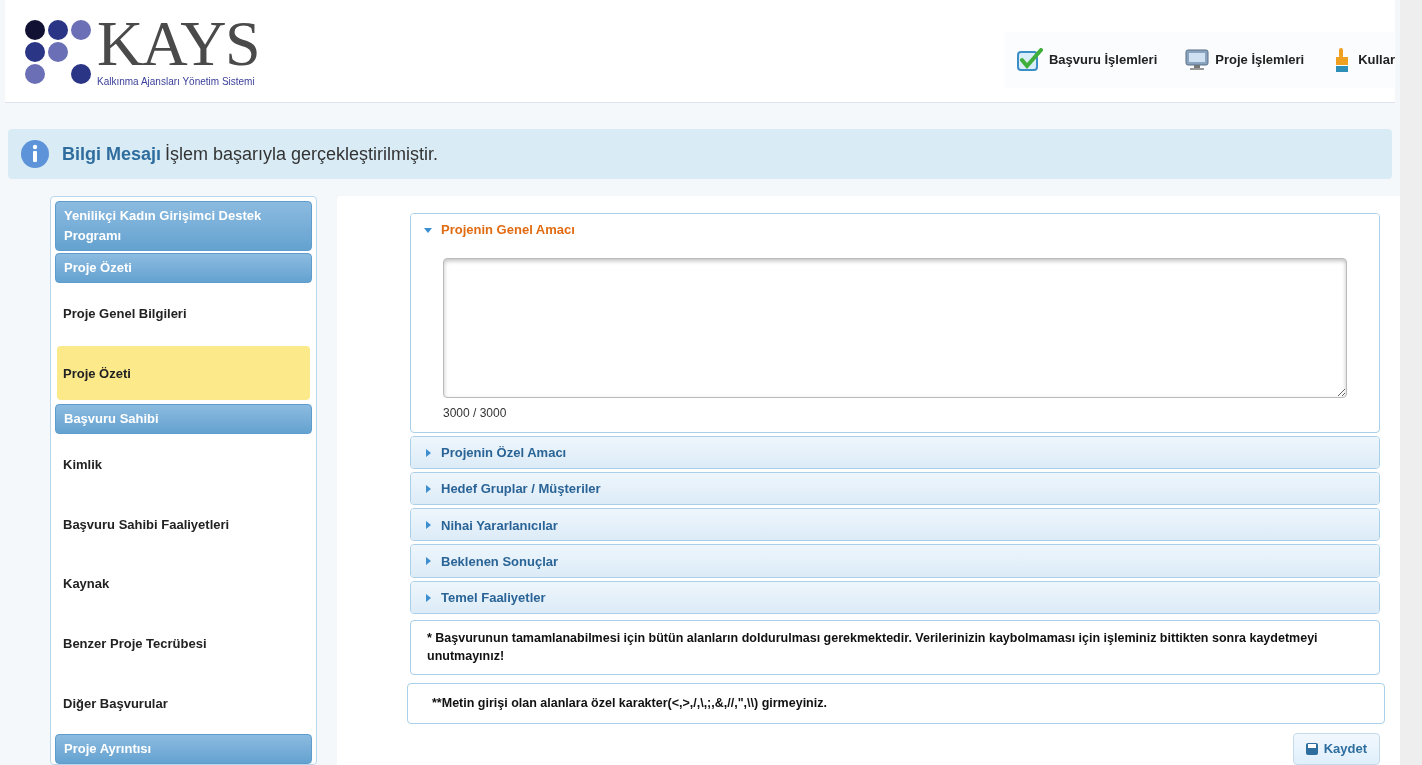 The width and height of the screenshot is (1422, 765). I want to click on character-counter: 3000 / 3000, so click(475, 413).